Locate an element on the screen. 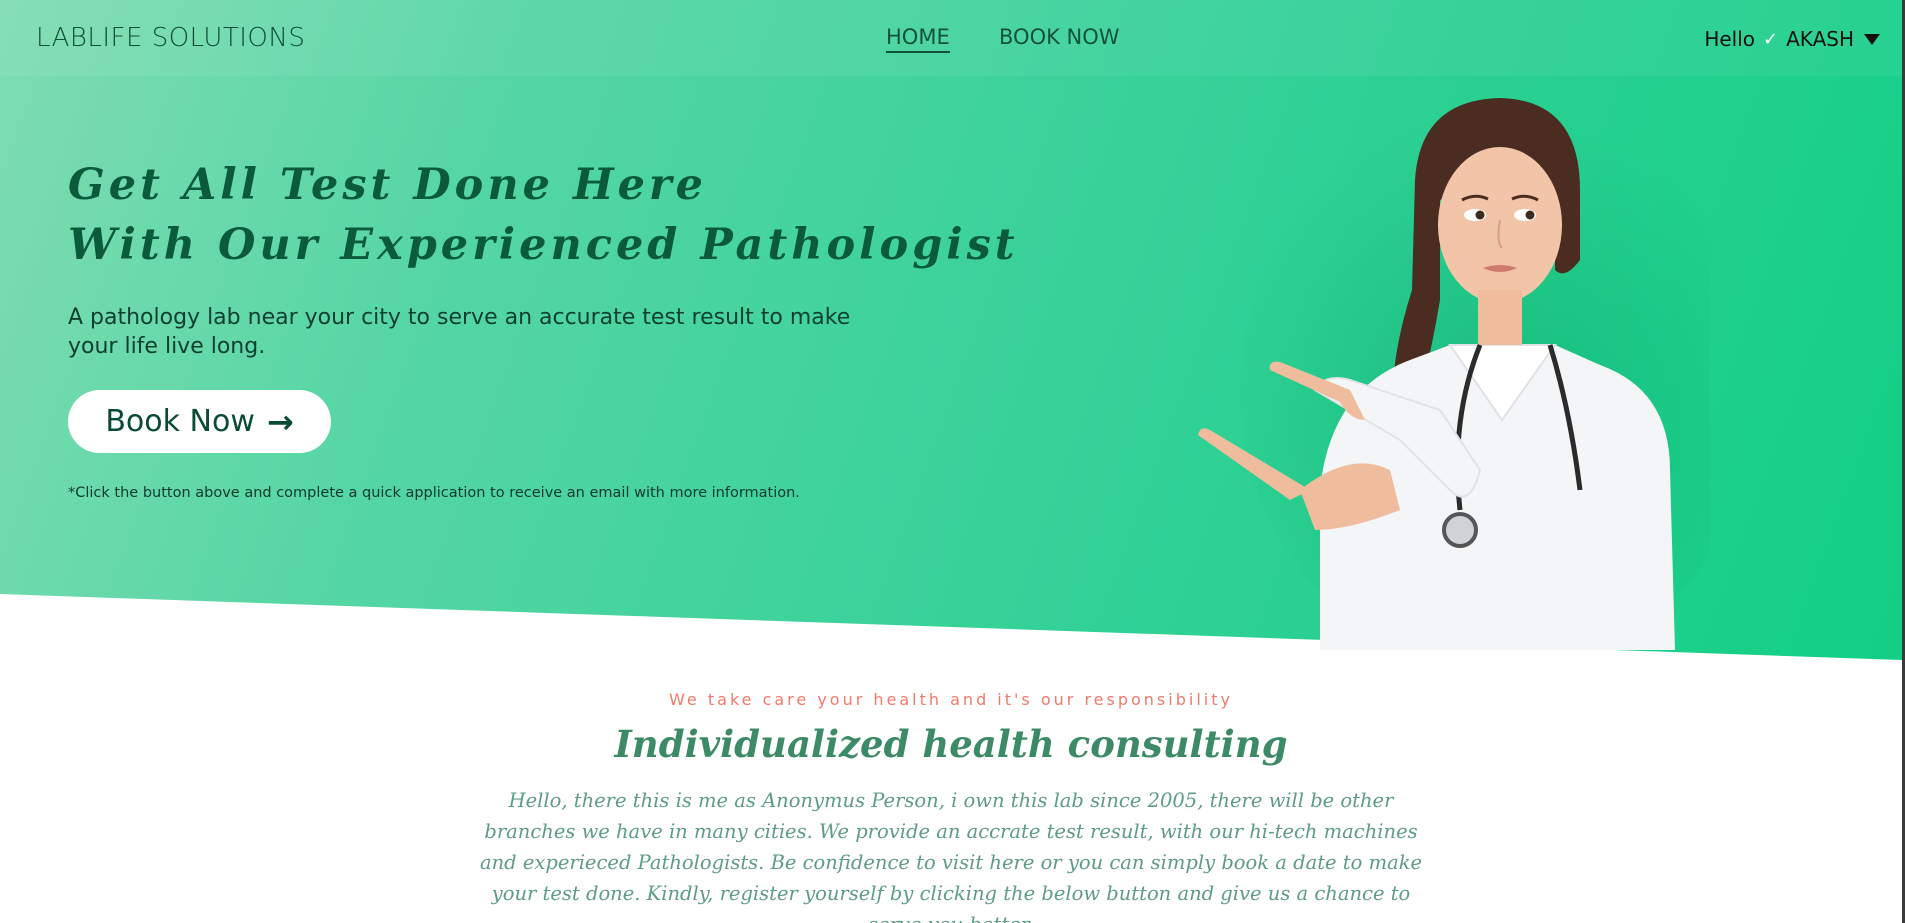 This screenshot has width=1905, height=923. section-title: Individualized health consulting is located at coordinates (951, 744).